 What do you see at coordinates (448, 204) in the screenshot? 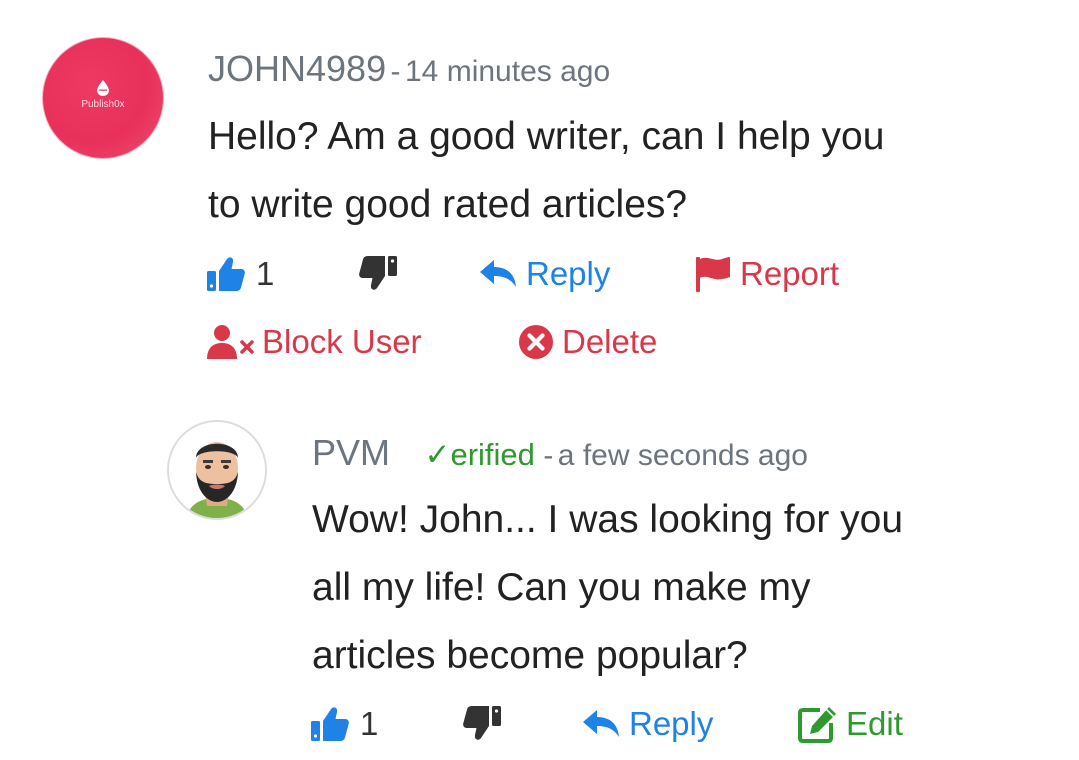
I see `comment-line: to write good rated articles?` at bounding box center [448, 204].